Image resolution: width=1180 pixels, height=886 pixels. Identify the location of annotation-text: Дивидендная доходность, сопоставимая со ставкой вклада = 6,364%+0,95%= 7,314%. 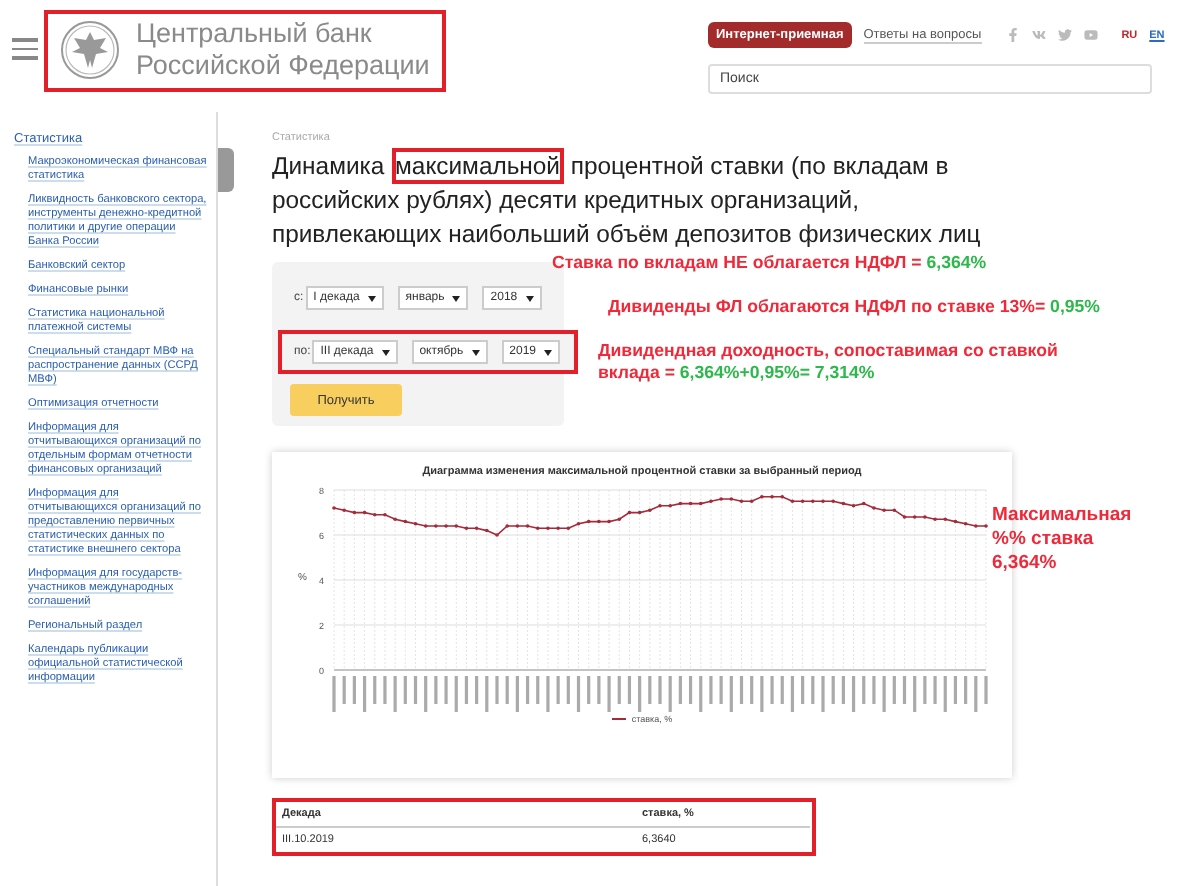
(829, 362).